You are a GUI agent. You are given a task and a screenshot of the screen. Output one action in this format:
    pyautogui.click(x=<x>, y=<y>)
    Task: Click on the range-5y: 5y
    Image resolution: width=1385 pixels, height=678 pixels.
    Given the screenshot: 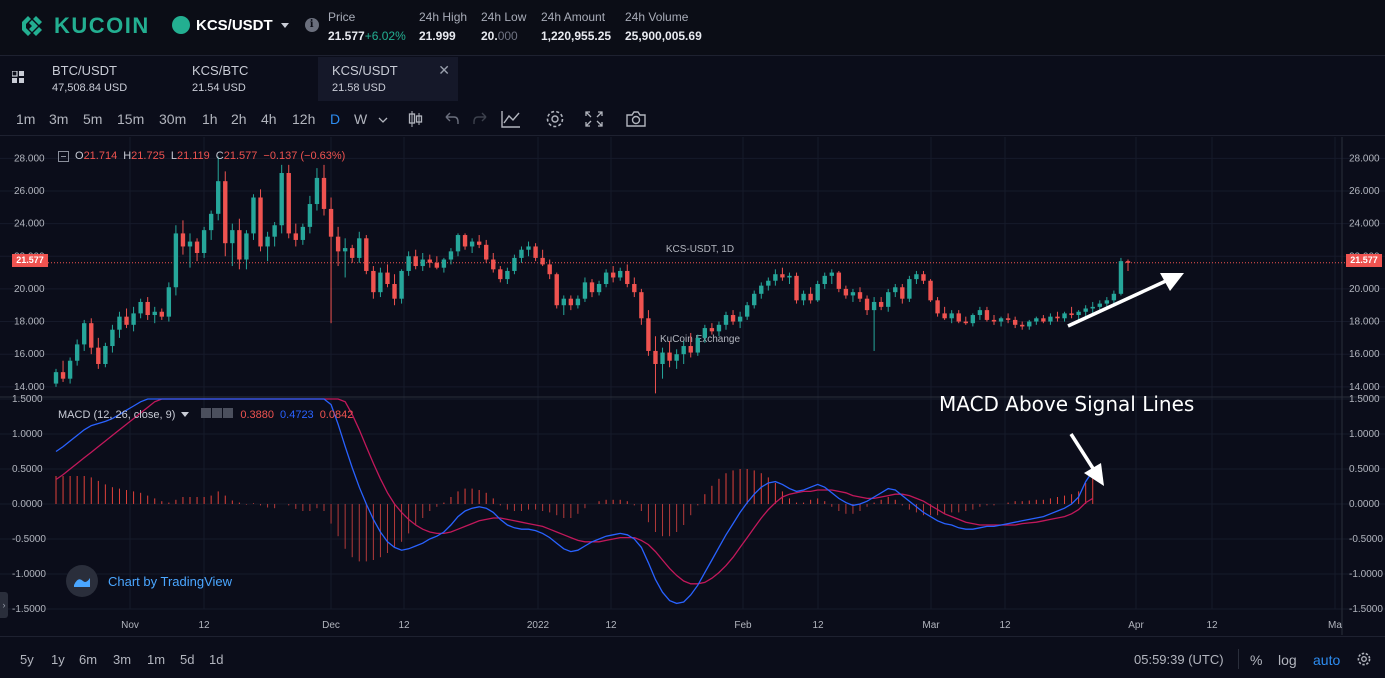 What is the action you would take?
    pyautogui.click(x=27, y=659)
    